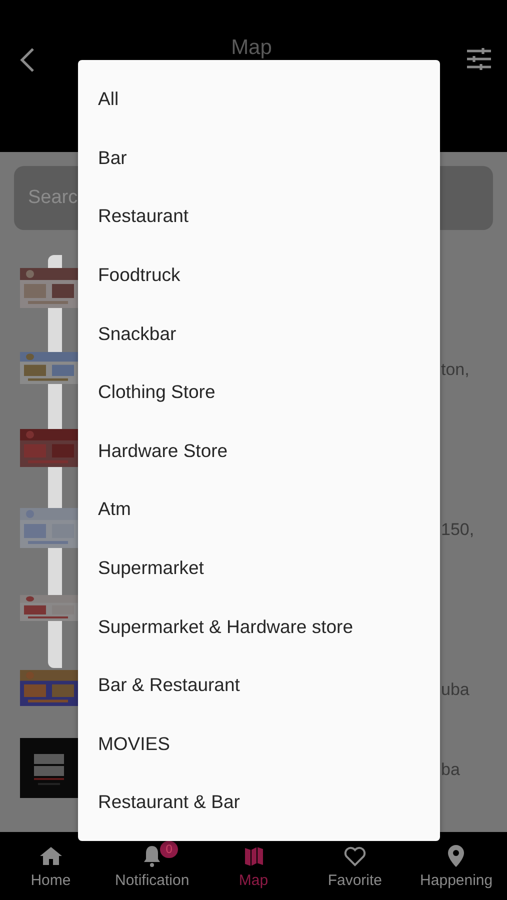 This screenshot has width=507, height=900. What do you see at coordinates (259, 451) in the screenshot?
I see `menu-item: Hardware Store` at bounding box center [259, 451].